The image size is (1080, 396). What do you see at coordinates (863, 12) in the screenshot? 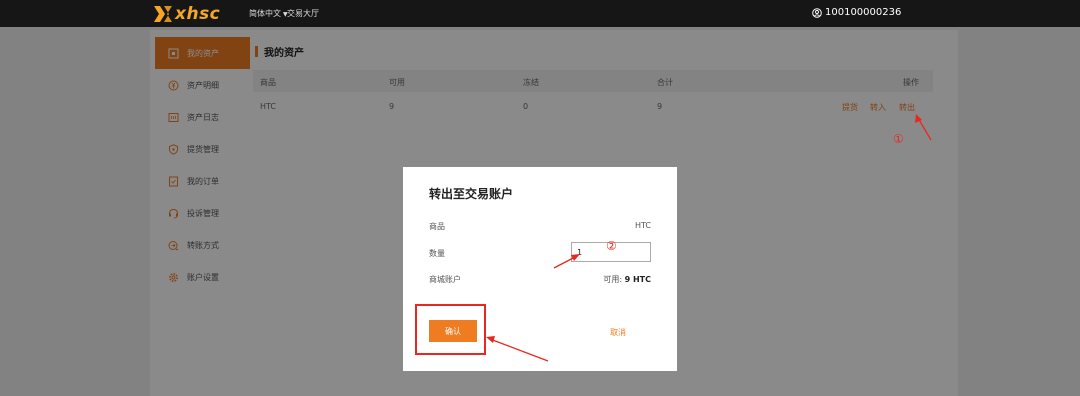
I see `account-number: 100100000236` at bounding box center [863, 12].